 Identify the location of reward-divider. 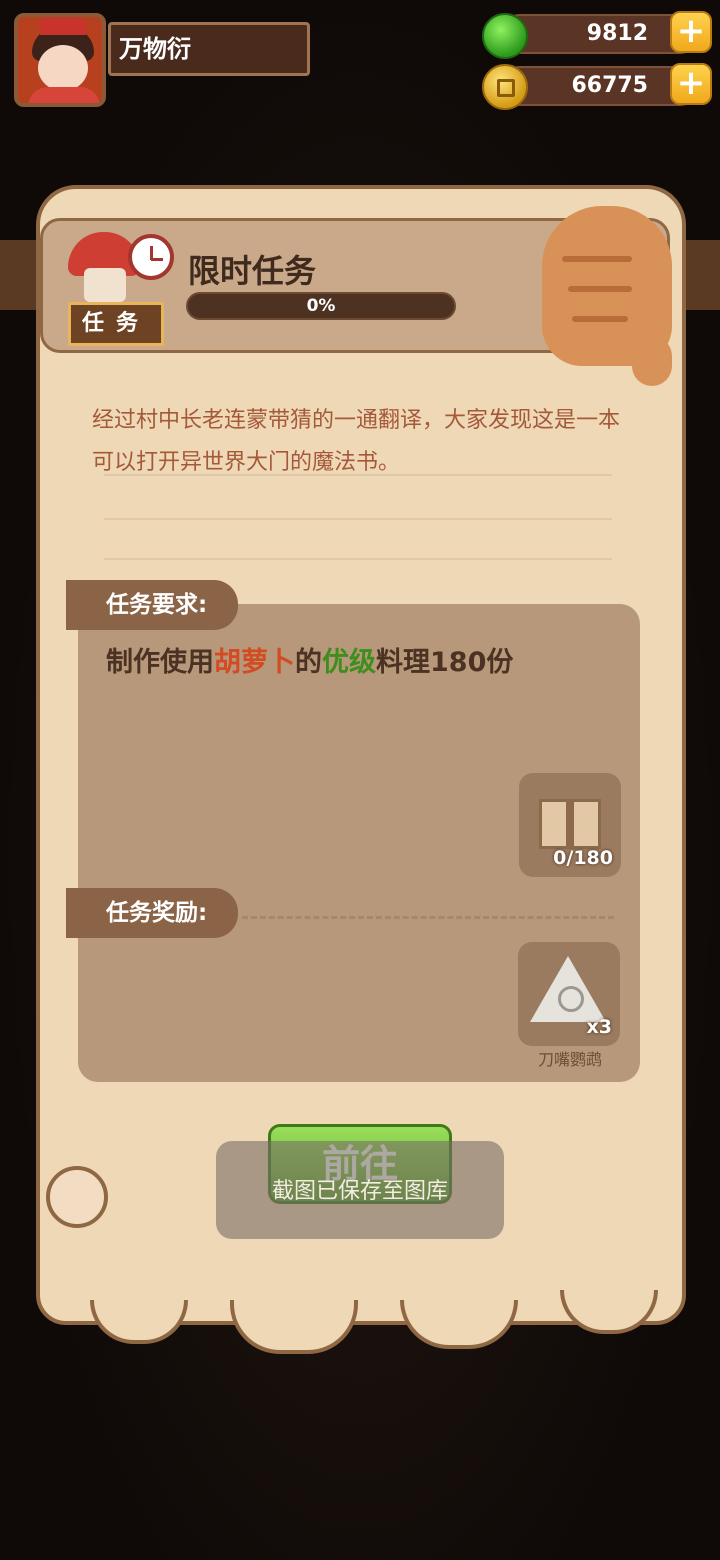
(428, 917).